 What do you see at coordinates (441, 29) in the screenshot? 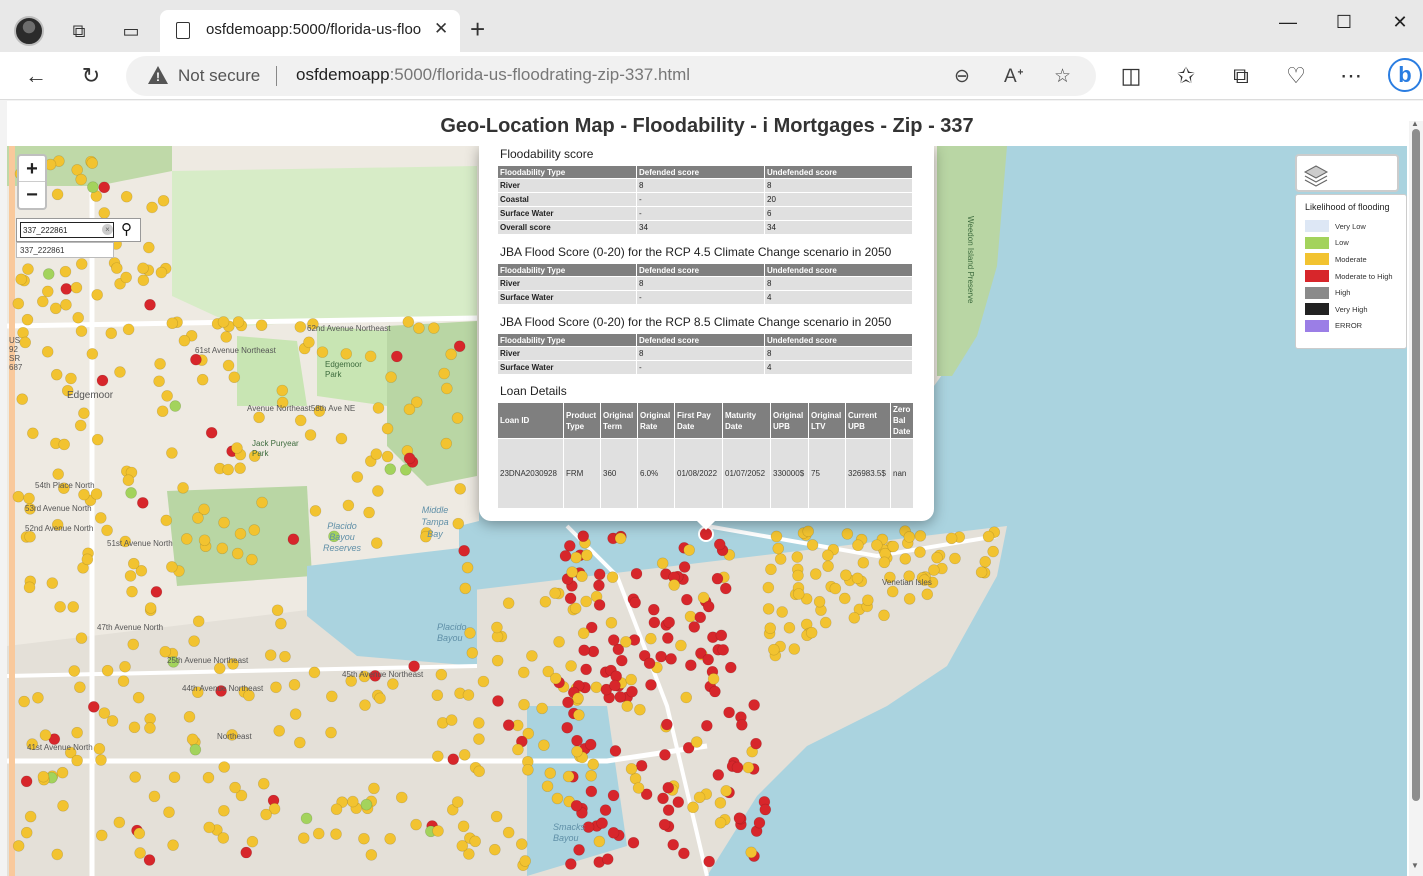
I see `tab-close-icon: ✕` at bounding box center [441, 29].